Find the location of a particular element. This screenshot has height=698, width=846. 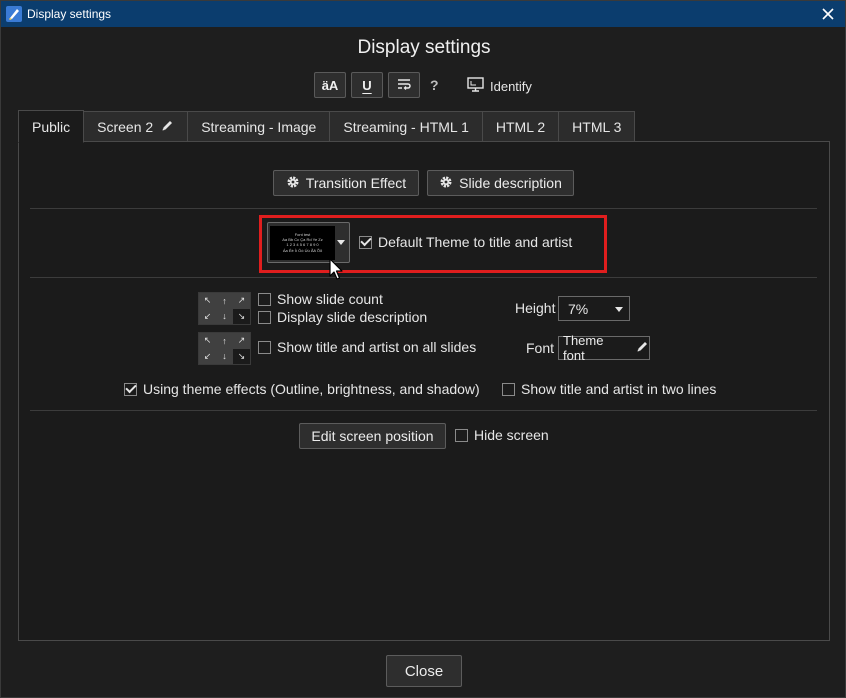

close-label: Close is located at coordinates (424, 671).